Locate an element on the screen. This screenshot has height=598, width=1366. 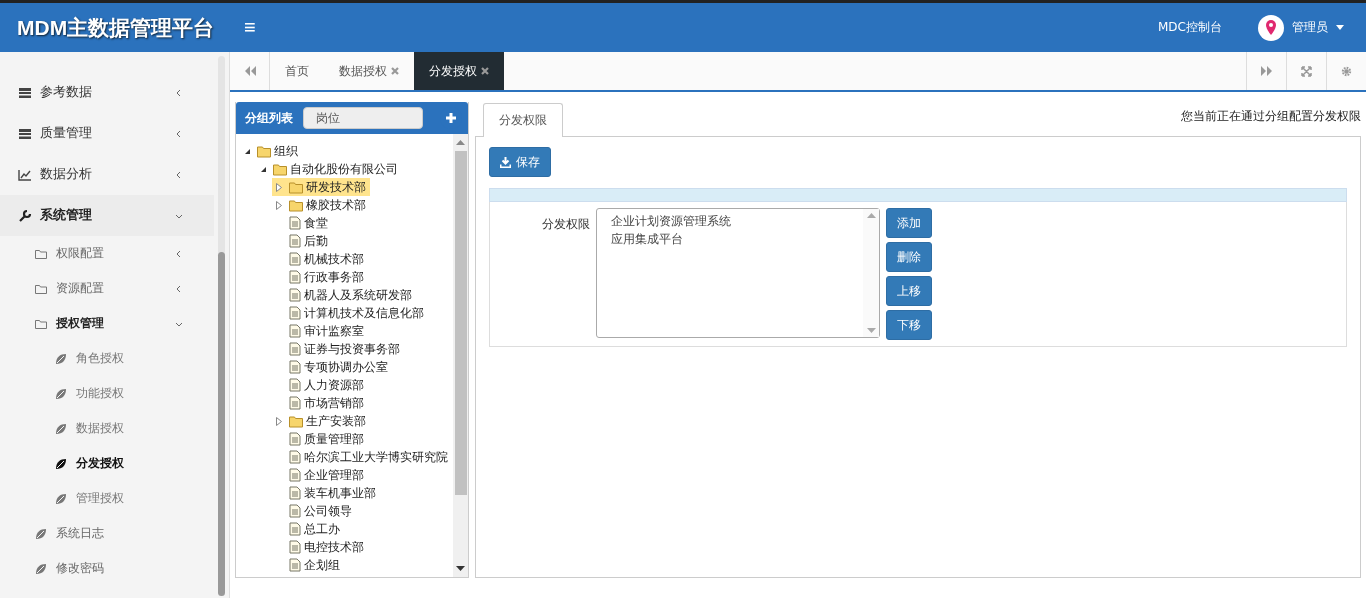
sidebar-item: 功能授权 is located at coordinates (107, 393).